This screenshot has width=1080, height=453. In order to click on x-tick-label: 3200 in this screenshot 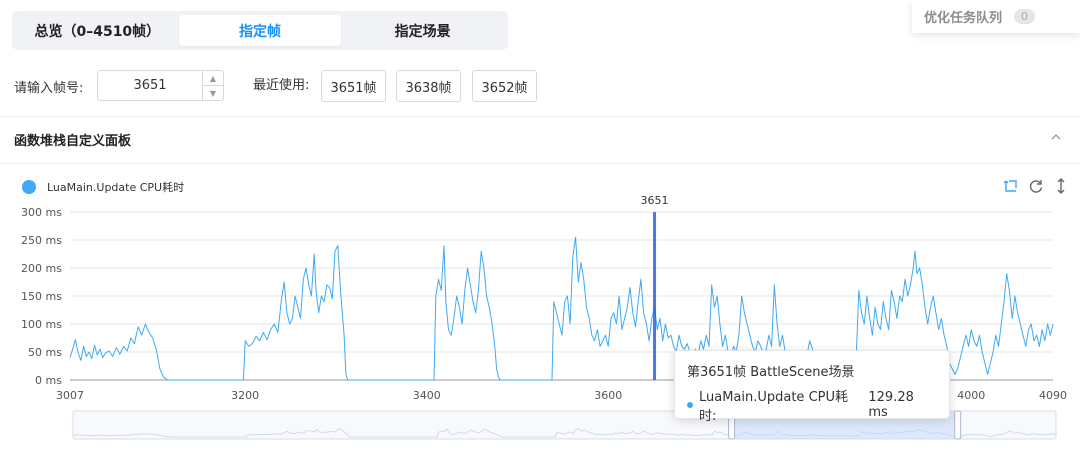, I will do `click(245, 395)`.